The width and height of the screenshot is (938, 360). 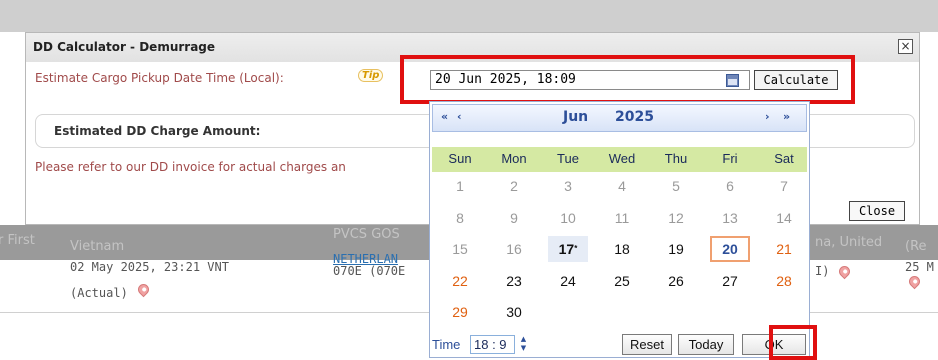 What do you see at coordinates (784, 249) in the screenshot?
I see `calendar-day: 21` at bounding box center [784, 249].